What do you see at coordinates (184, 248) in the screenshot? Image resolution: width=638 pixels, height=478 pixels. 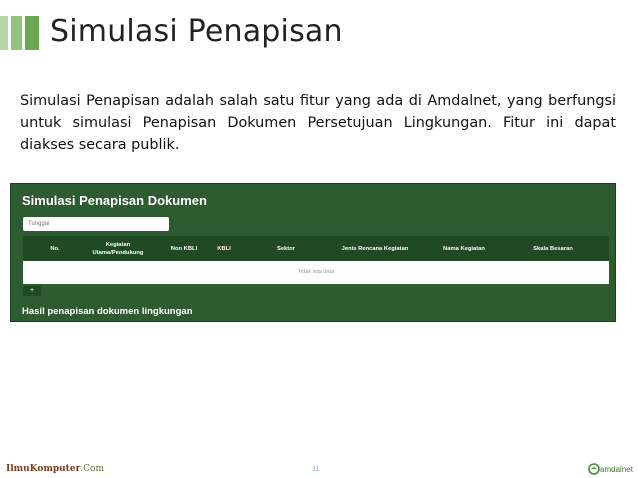 I see `column-header-non-kbli: Non KBLI` at bounding box center [184, 248].